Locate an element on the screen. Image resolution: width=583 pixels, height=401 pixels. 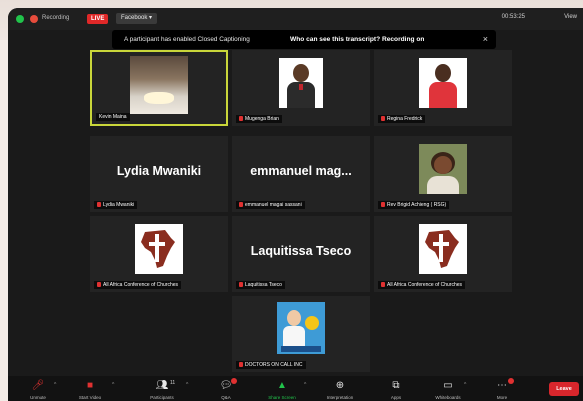
video-tile-mugenga: Mugenga Brian is located at coordinates (301, 88).